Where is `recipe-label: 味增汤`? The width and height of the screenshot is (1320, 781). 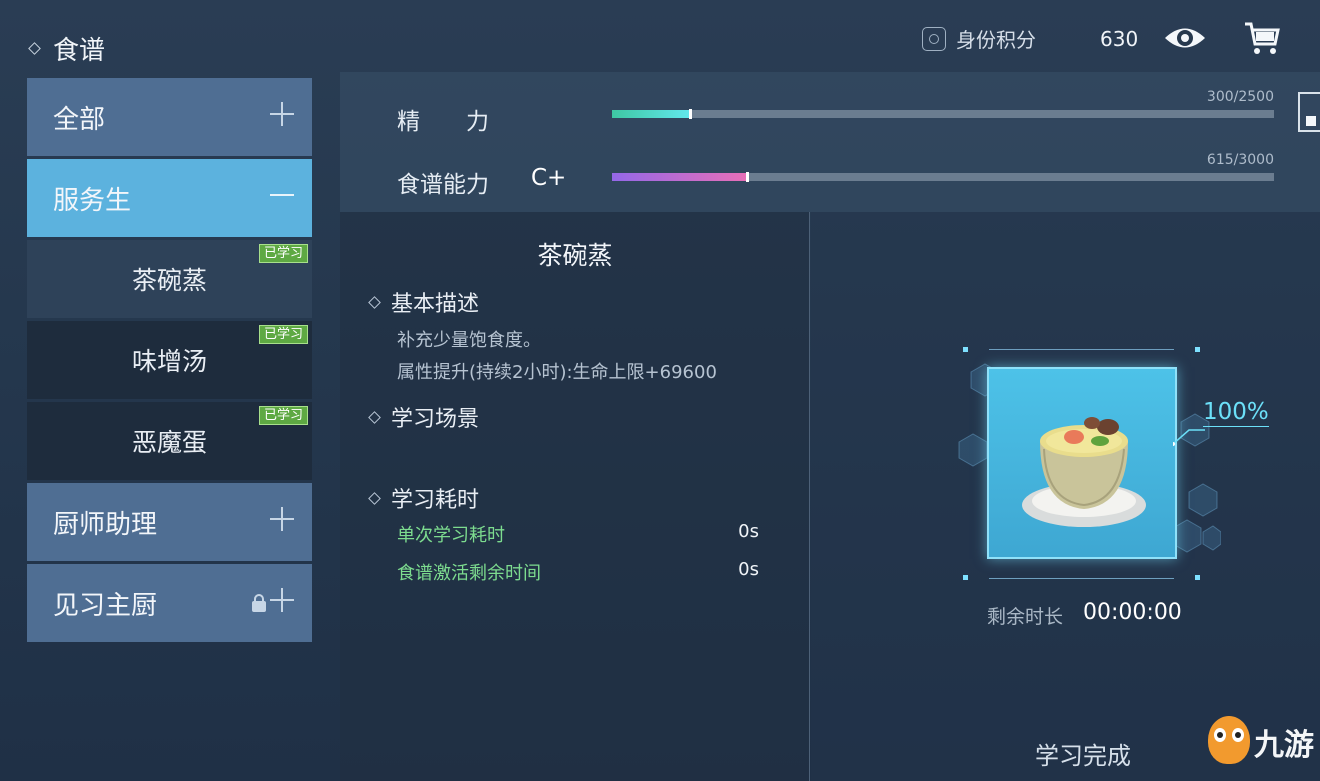
recipe-label: 味增汤 is located at coordinates (169, 361).